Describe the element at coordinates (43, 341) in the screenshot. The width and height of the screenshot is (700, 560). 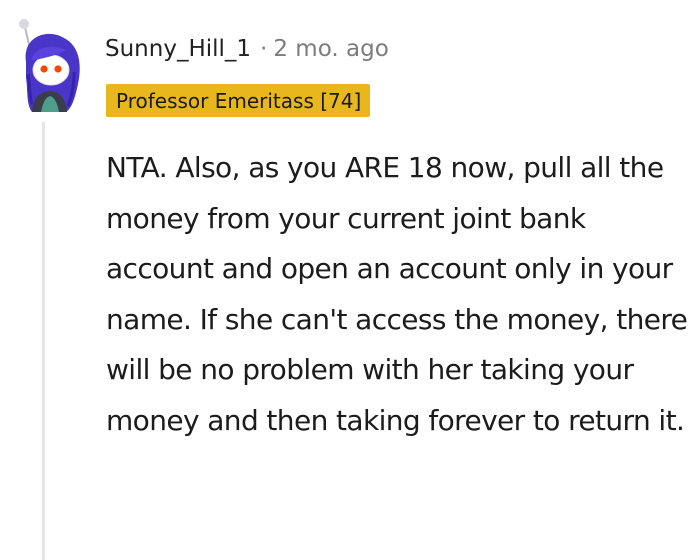
I see `thread-line` at that location.